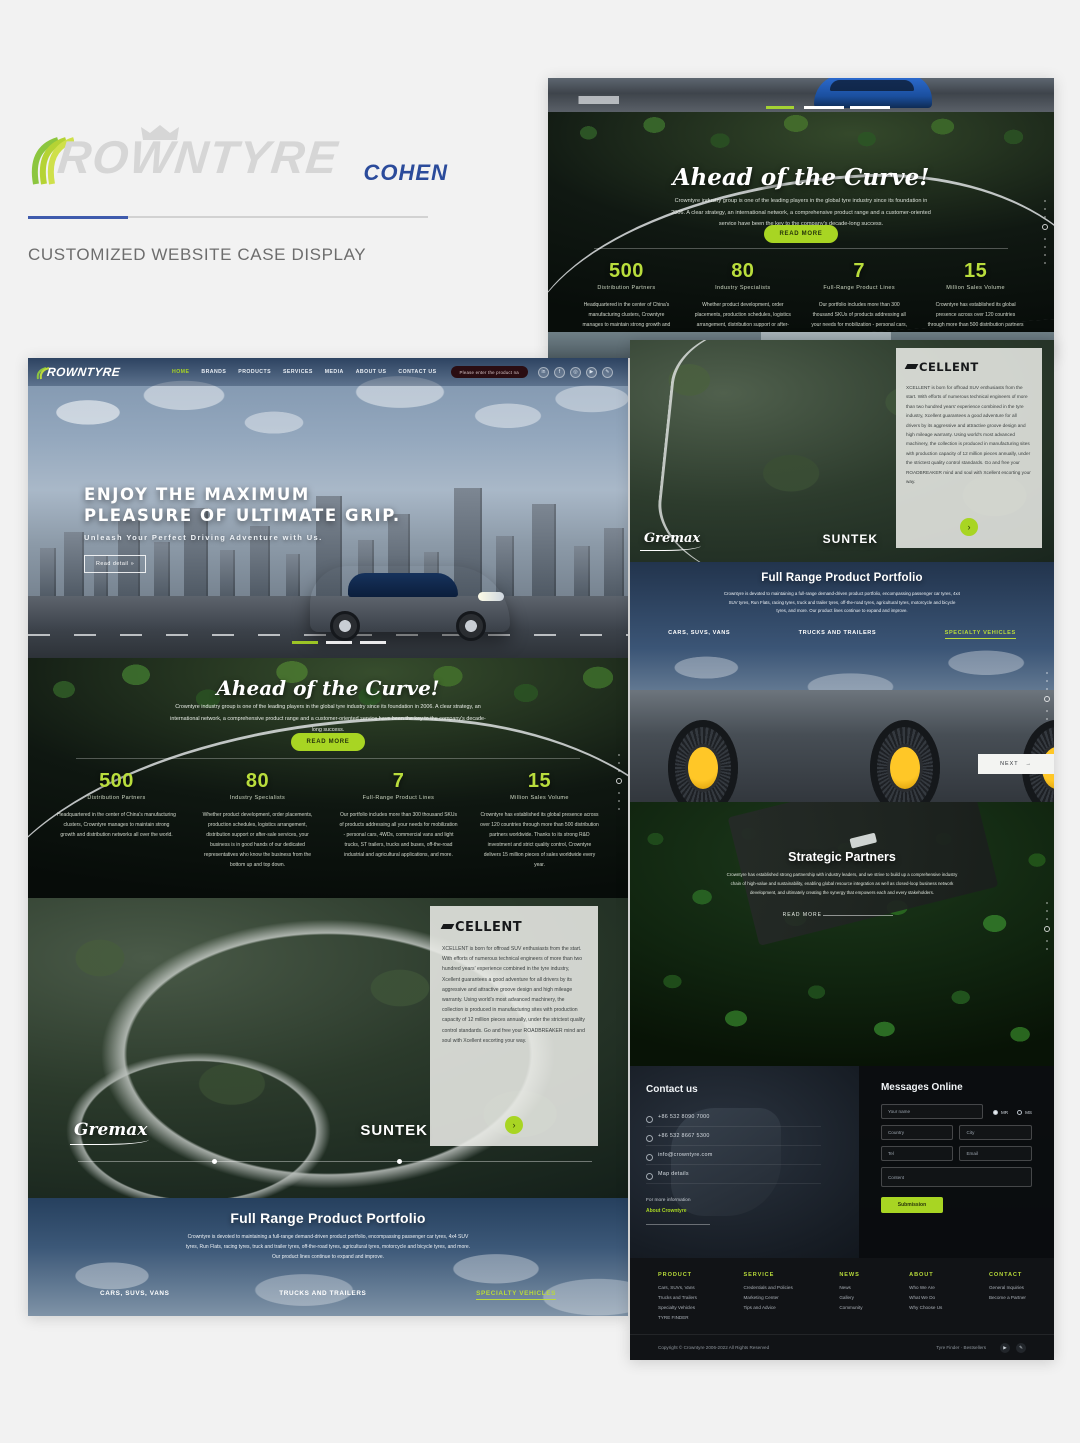 The height and width of the screenshot is (1443, 1080). What do you see at coordinates (1007, 1297) in the screenshot?
I see `footer-link: Become a Partner` at bounding box center [1007, 1297].